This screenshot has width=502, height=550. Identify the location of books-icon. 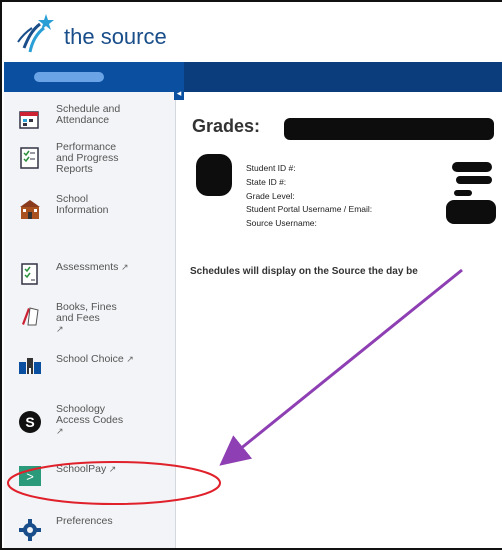
(30, 316).